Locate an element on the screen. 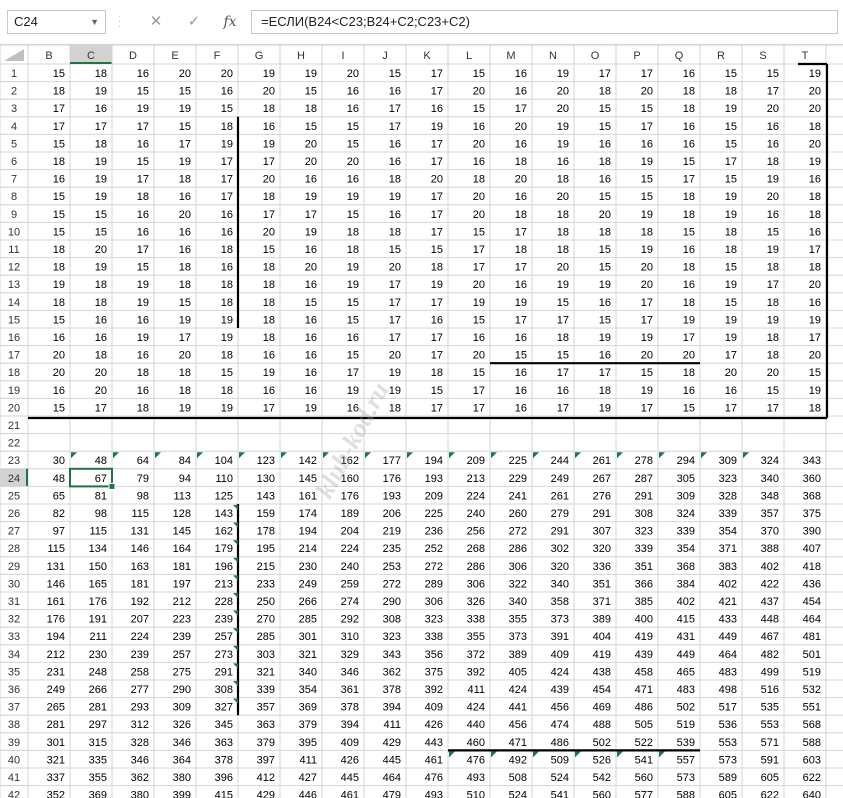 The width and height of the screenshot is (843, 798). cell-value: 343 is located at coordinates (812, 461).